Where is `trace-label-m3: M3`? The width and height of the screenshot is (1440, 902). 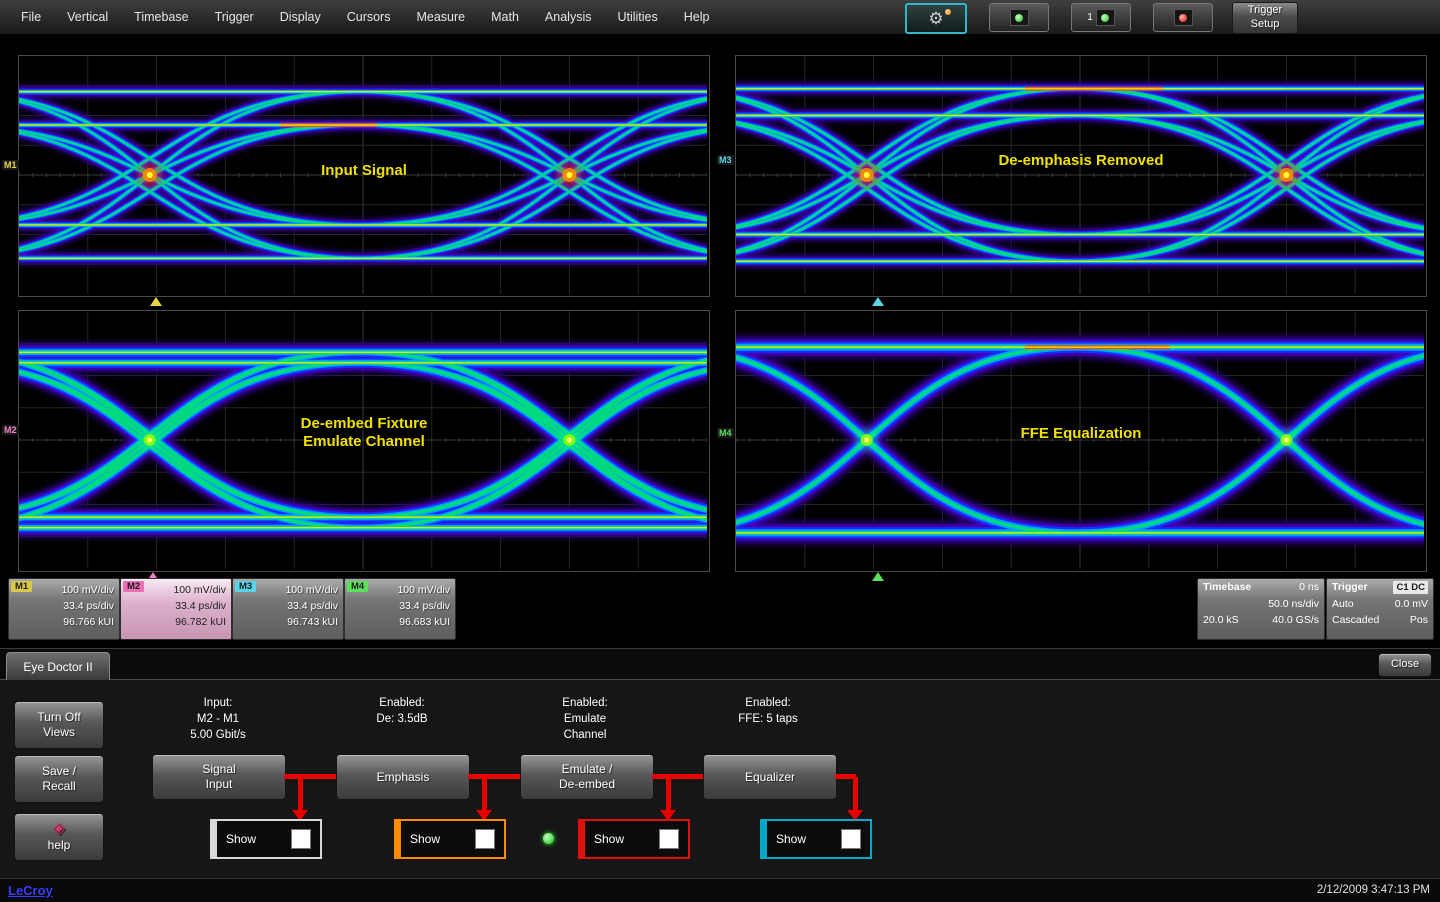
trace-label-m3: M3 is located at coordinates (725, 160).